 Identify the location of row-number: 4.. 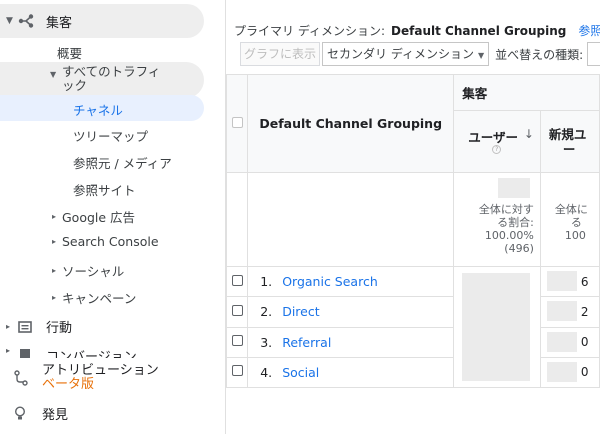
(266, 372).